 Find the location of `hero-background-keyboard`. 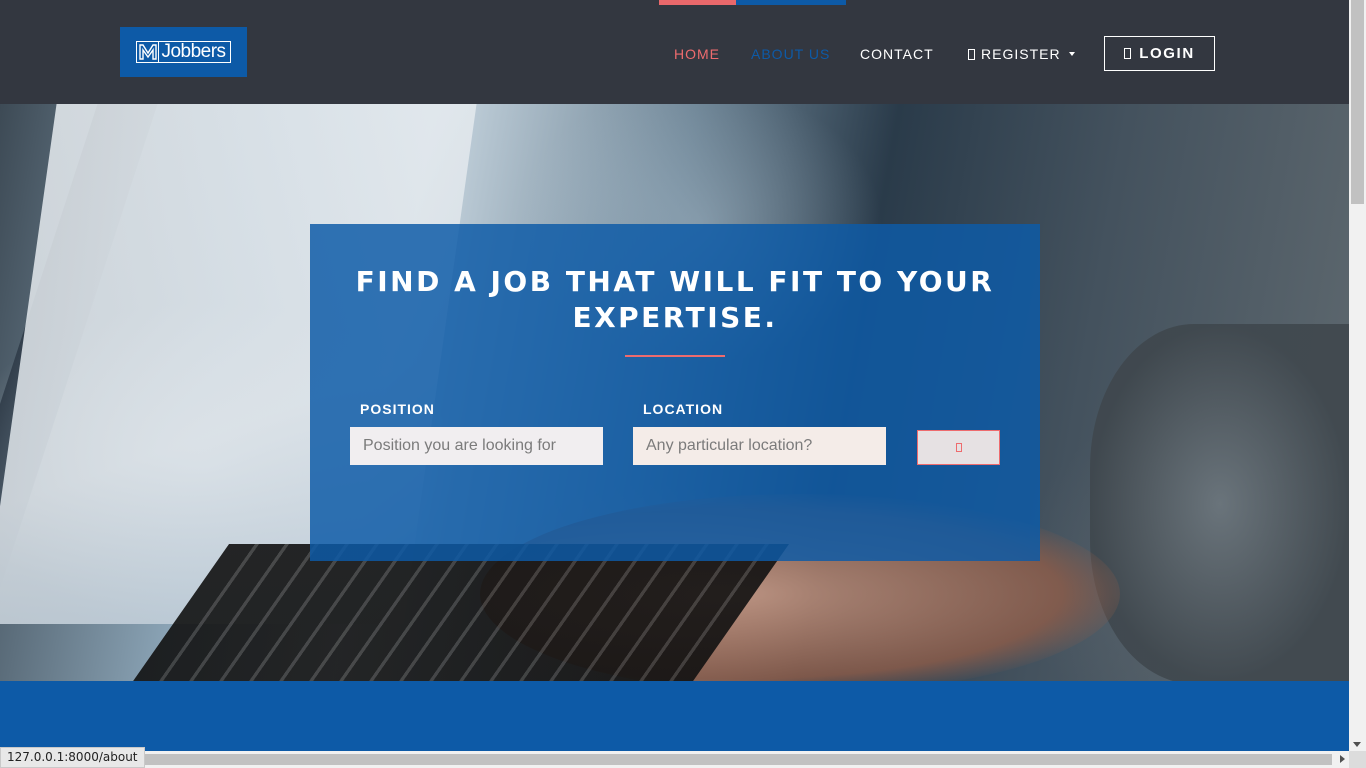

hero-background-keyboard is located at coordinates (460, 612).